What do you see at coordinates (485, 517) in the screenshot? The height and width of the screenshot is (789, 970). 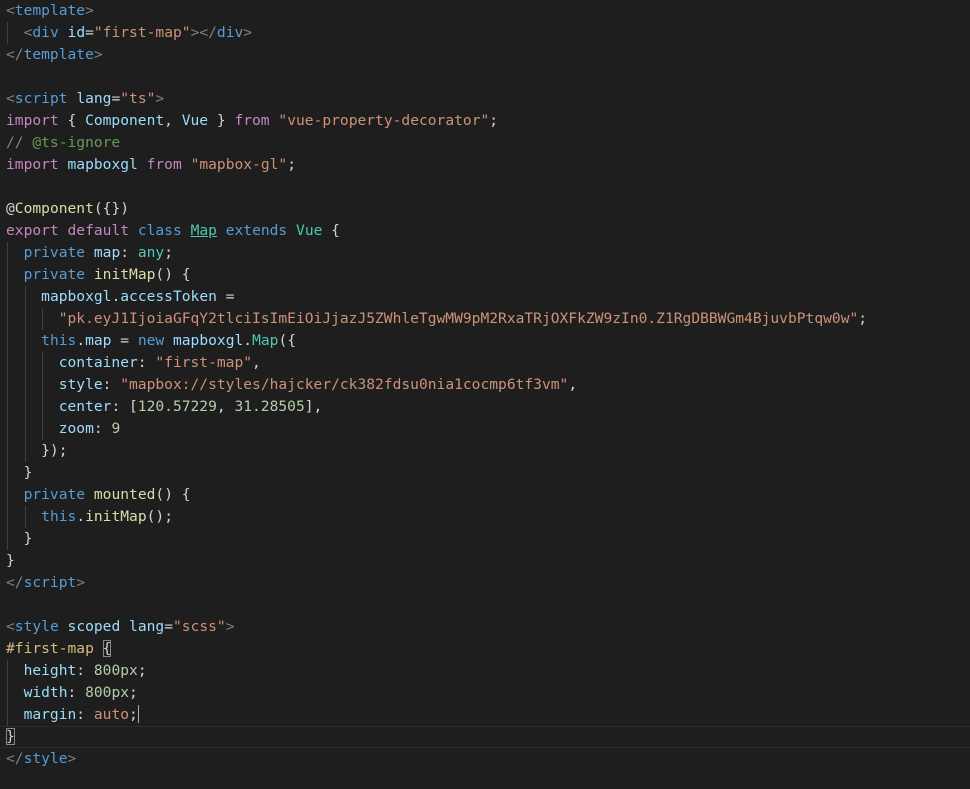 I see `code-line: this.initMap();` at bounding box center [485, 517].